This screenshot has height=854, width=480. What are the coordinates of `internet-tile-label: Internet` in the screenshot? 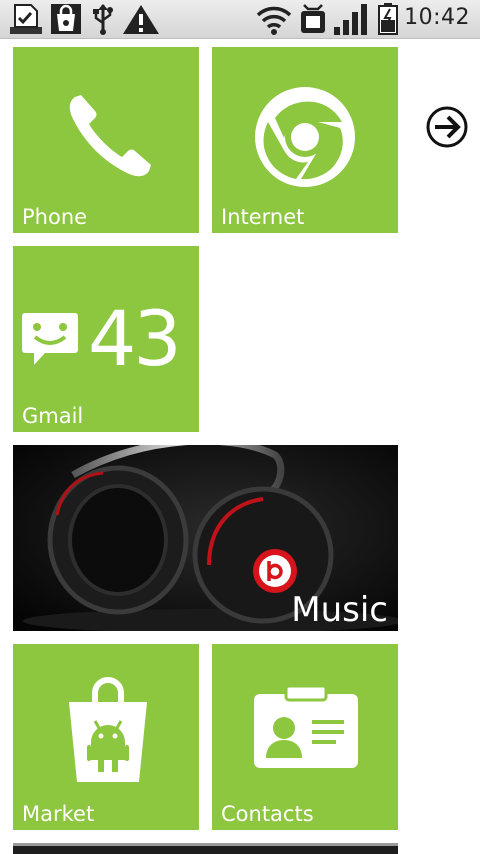 It's located at (263, 217).